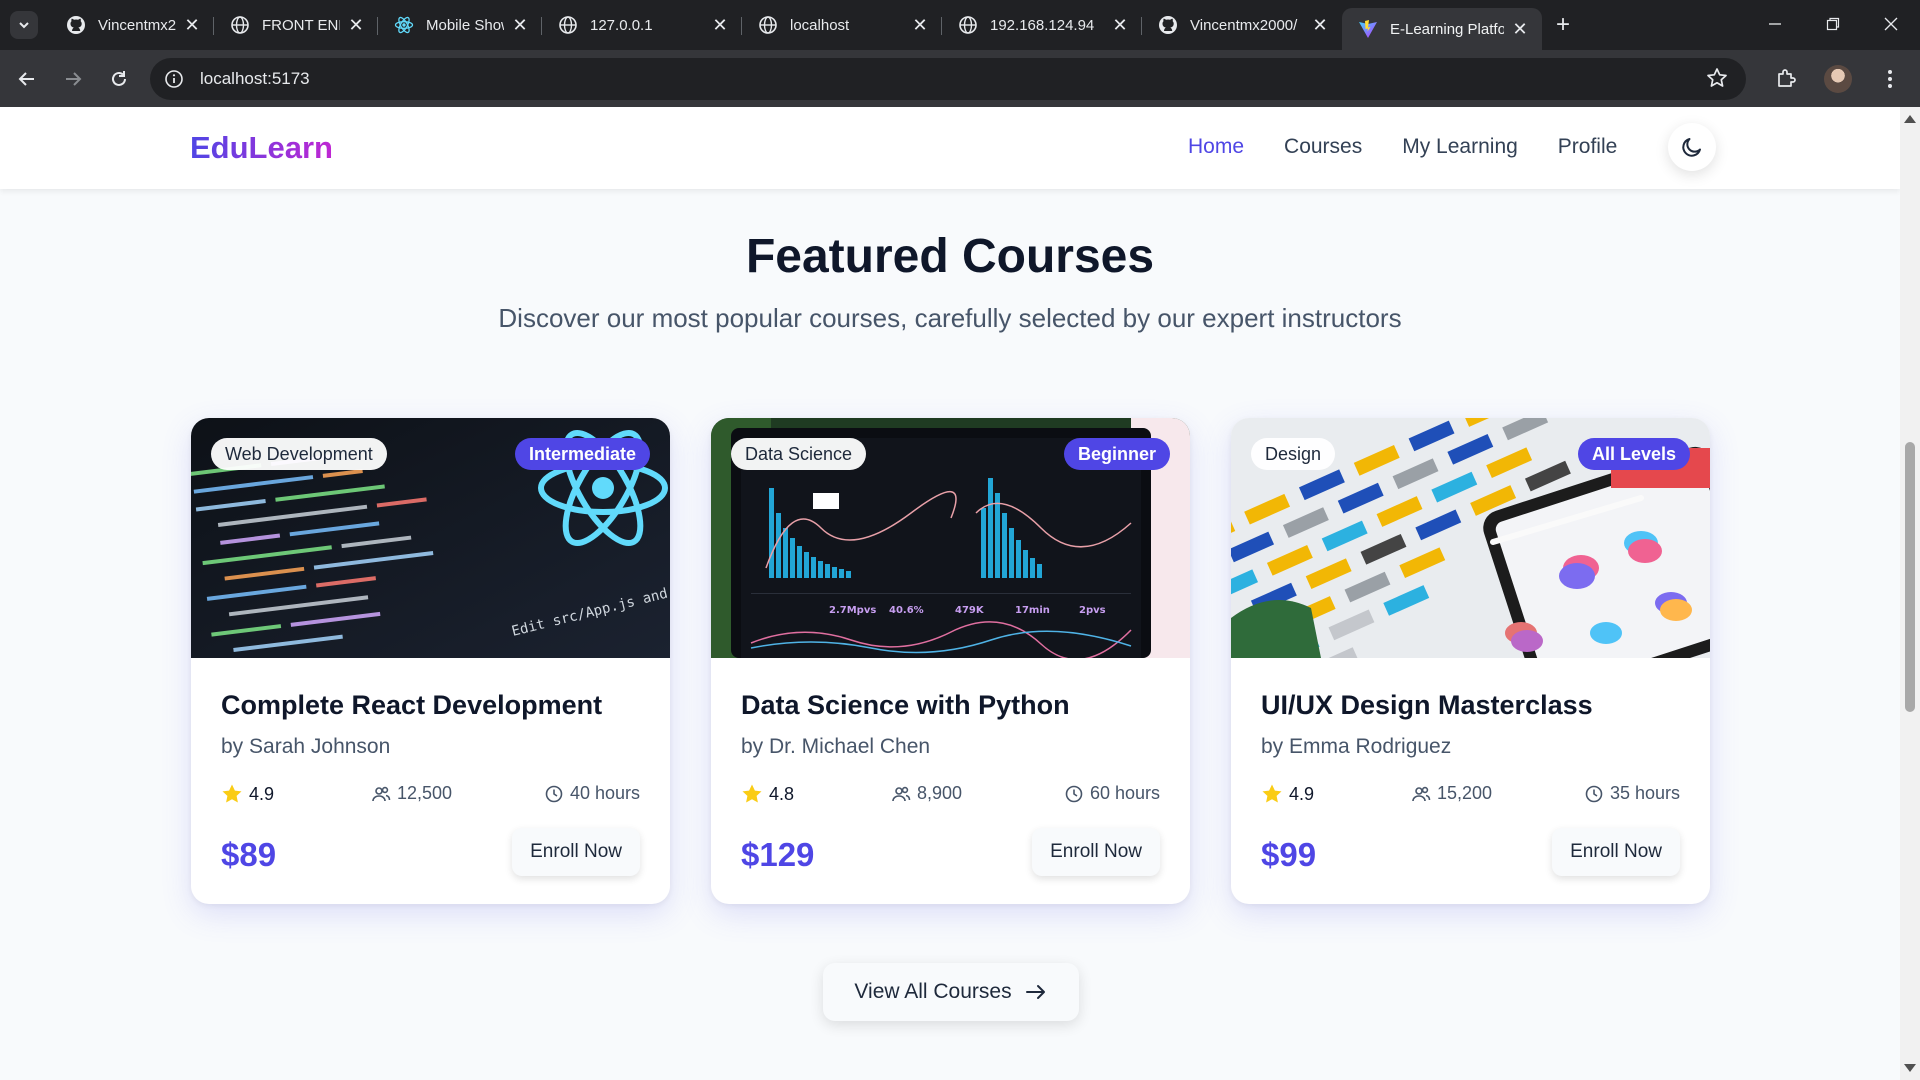 The height and width of the screenshot is (1080, 1920). What do you see at coordinates (948, 79) in the screenshot?
I see `address-bar: localhost:5173` at bounding box center [948, 79].